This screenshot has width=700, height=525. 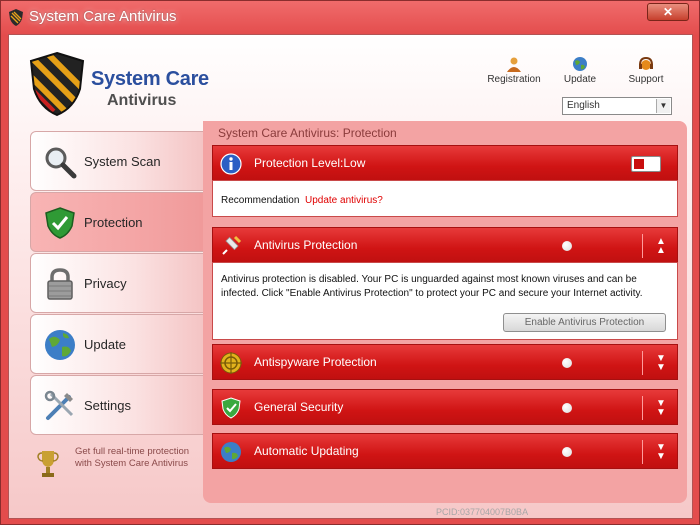 I want to click on tools-icon, so click(x=59, y=405).